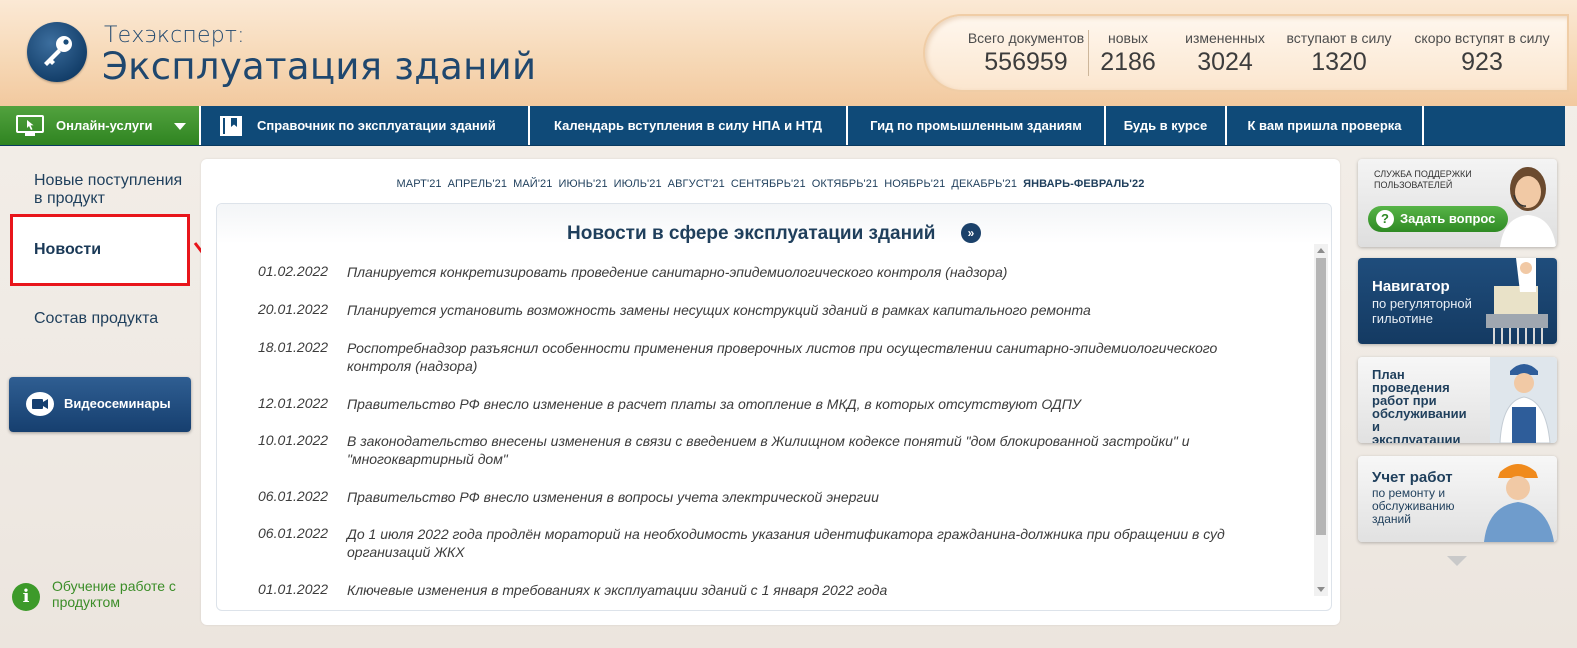 This screenshot has width=1577, height=648. Describe the element at coordinates (1523, 400) in the screenshot. I see `worker-image` at that location.